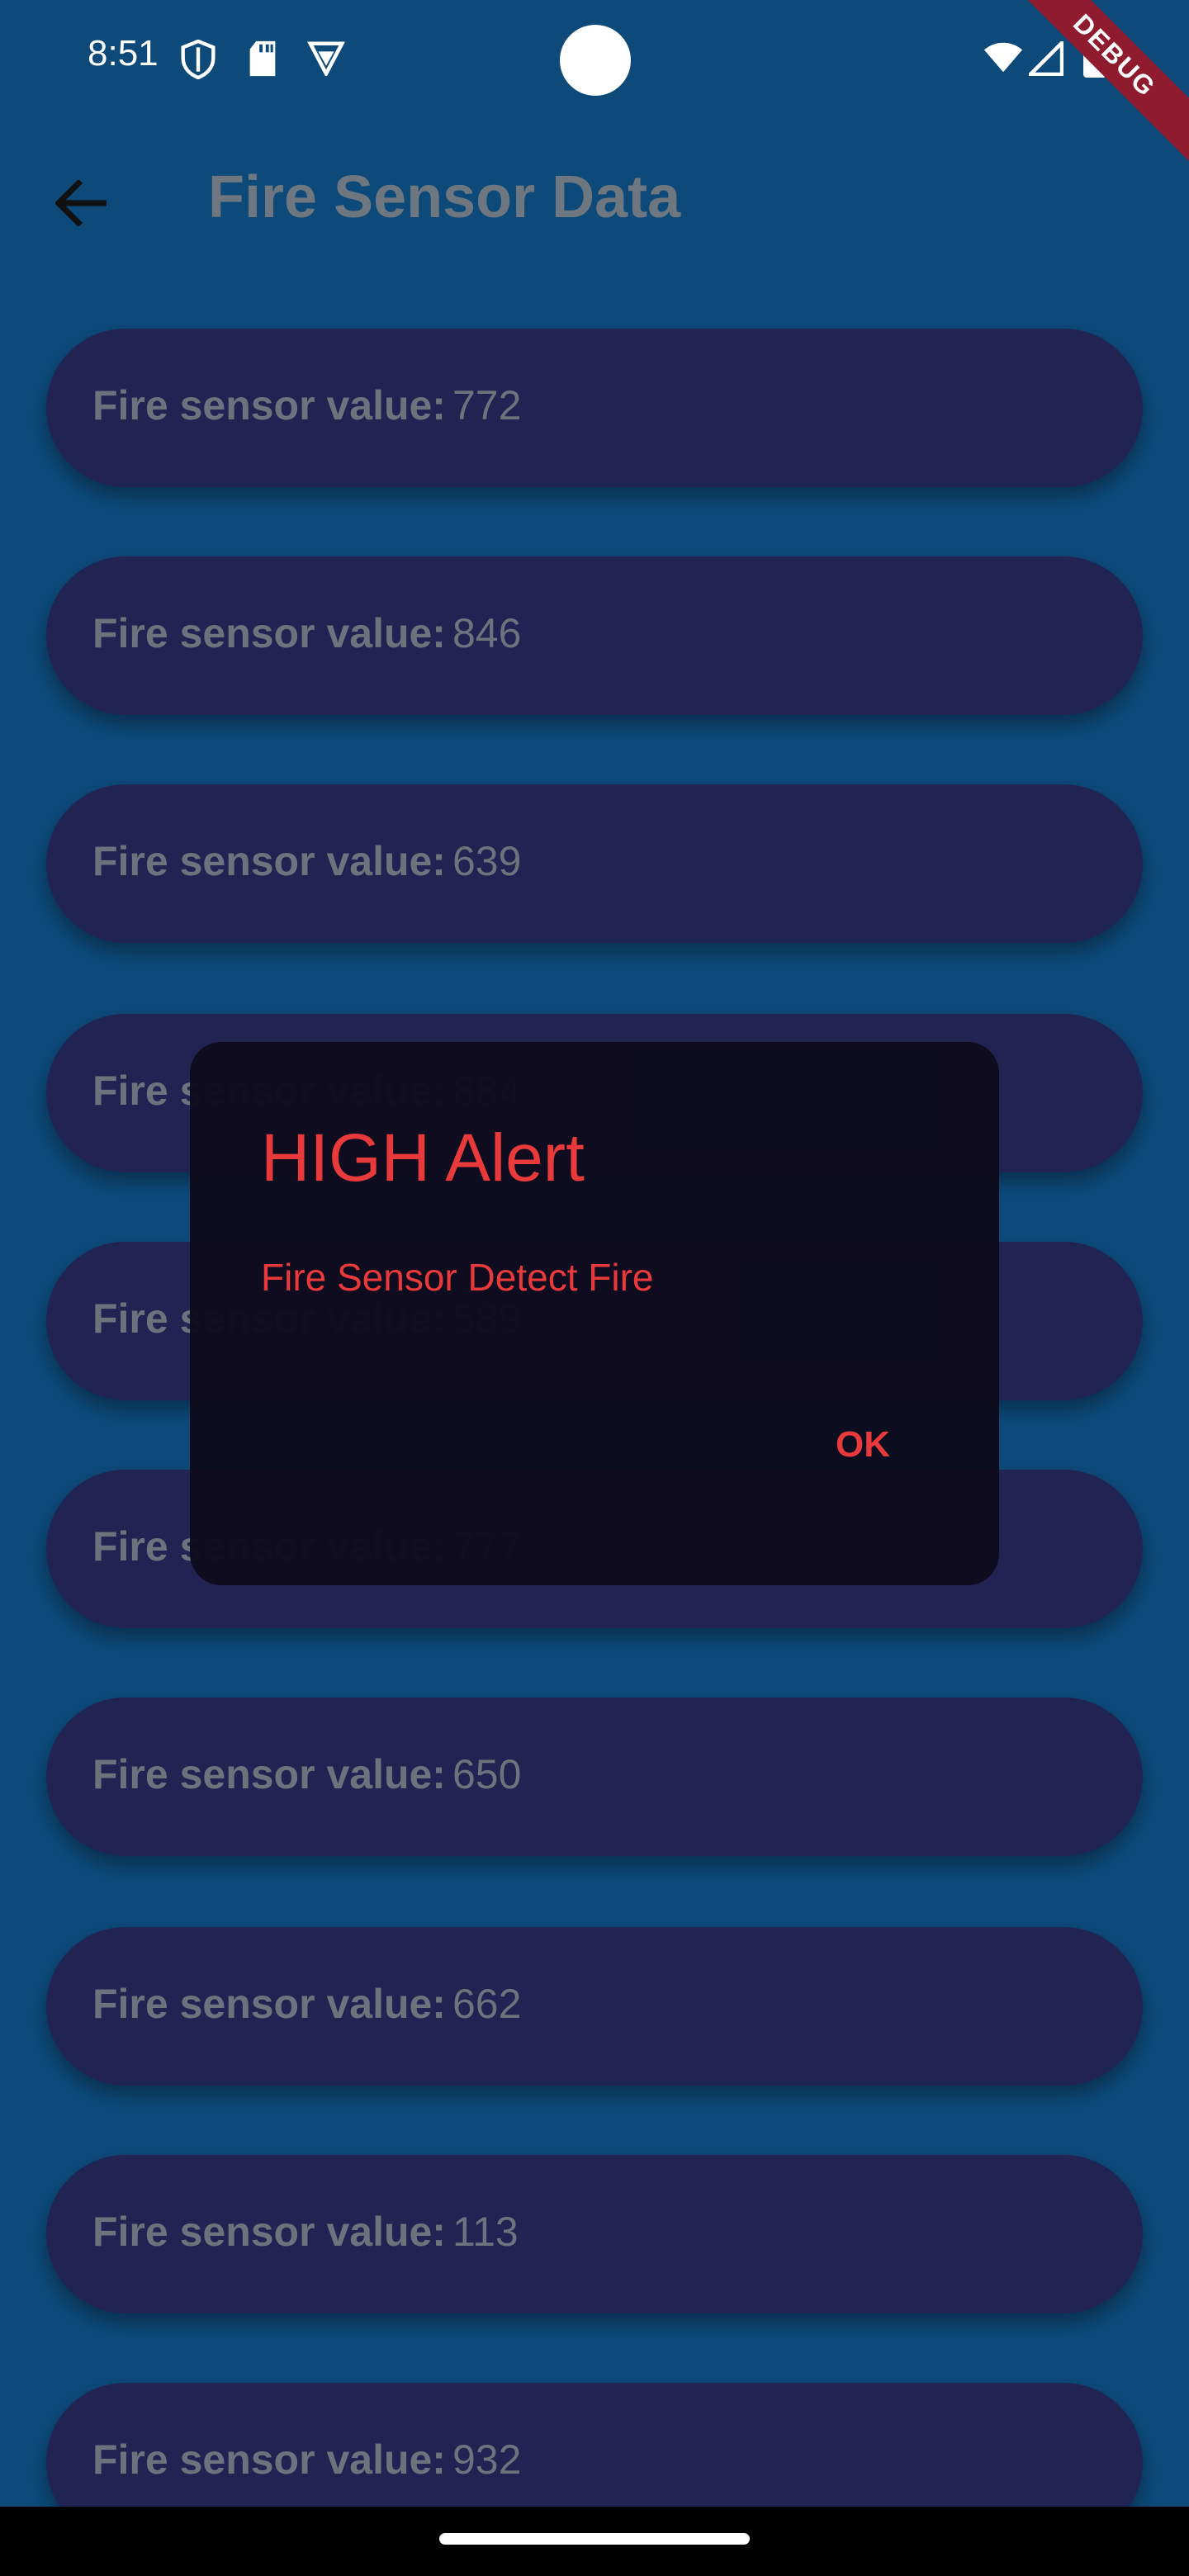 The height and width of the screenshot is (2576, 1189). I want to click on sensor-value: 846, so click(487, 633).